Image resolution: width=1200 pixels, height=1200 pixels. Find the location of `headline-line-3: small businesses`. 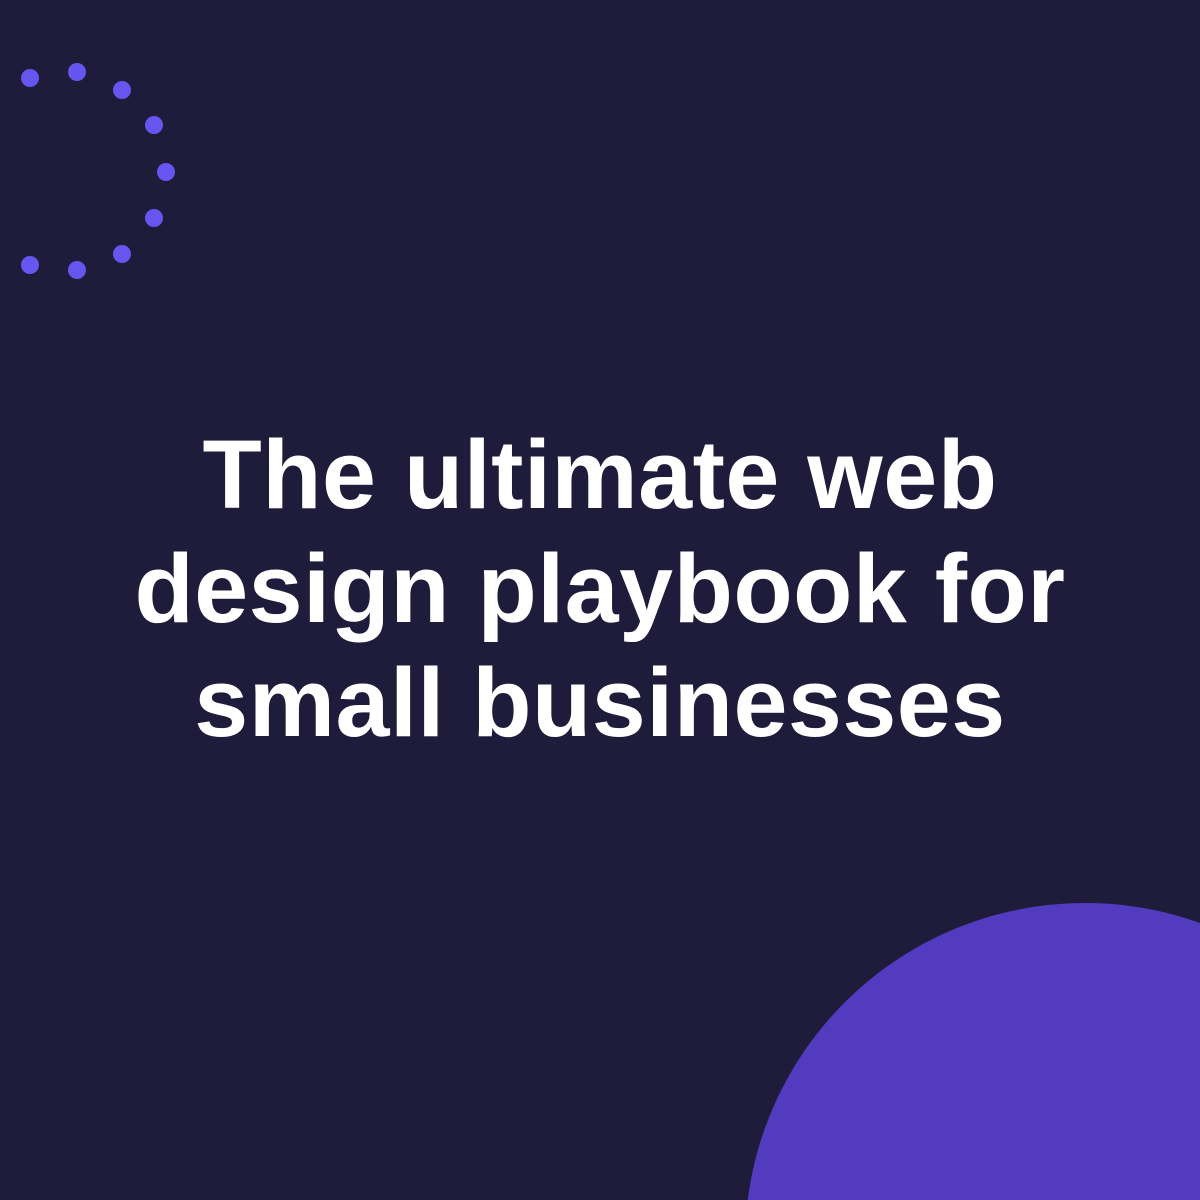

headline-line-3: small businesses is located at coordinates (600, 702).